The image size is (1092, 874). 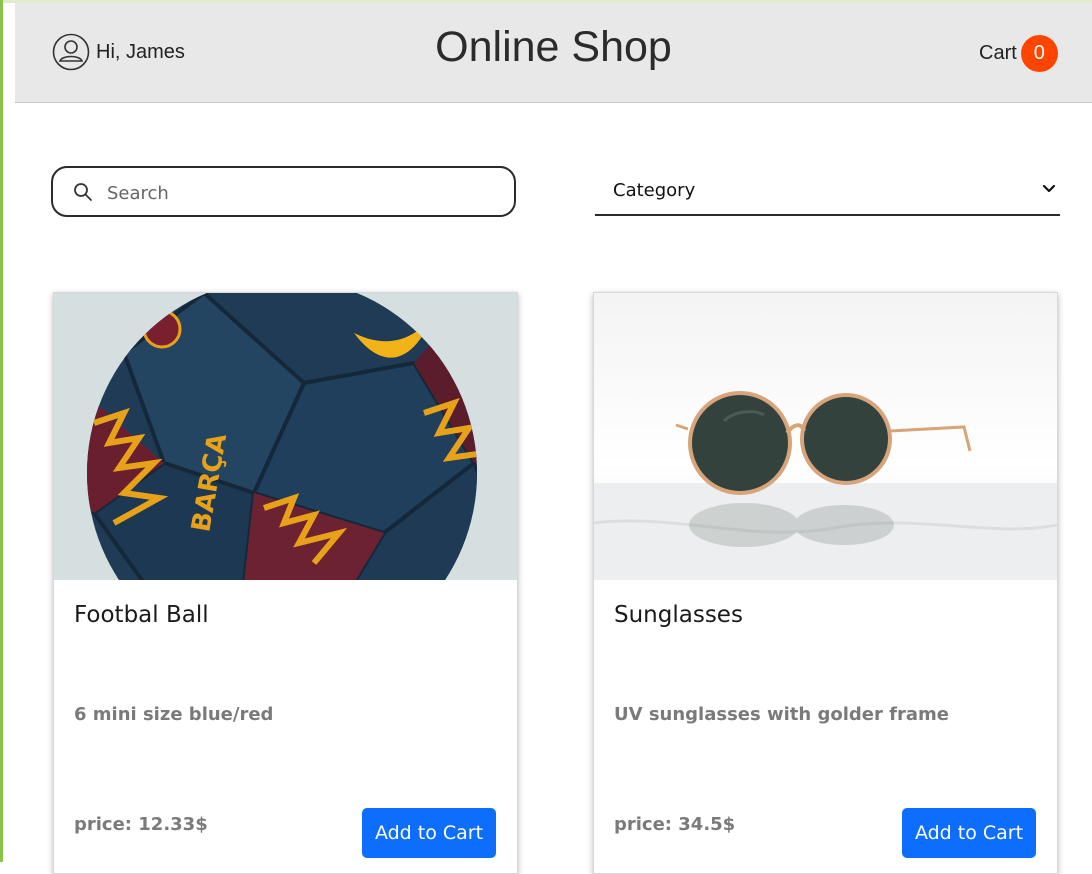 I want to click on cart-count-badge: 0, so click(x=1039, y=53).